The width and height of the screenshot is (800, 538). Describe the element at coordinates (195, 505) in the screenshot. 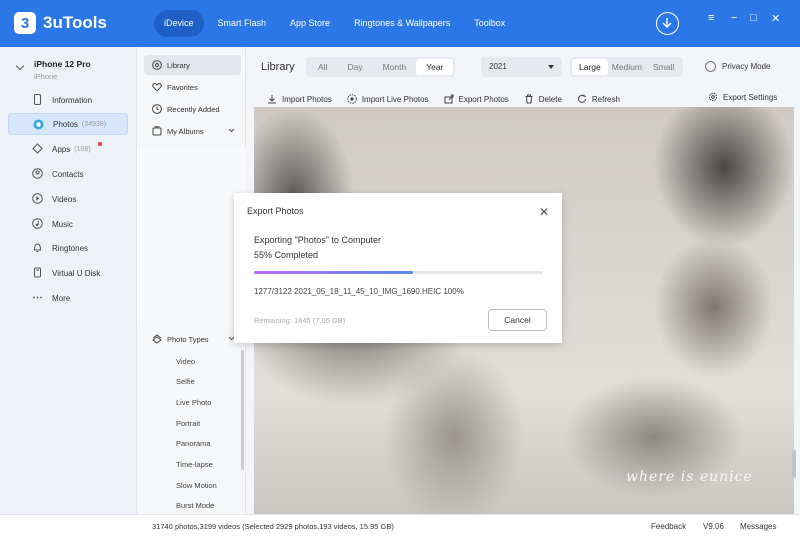

I see `photo-type-burst-mode: Burst Mode` at that location.